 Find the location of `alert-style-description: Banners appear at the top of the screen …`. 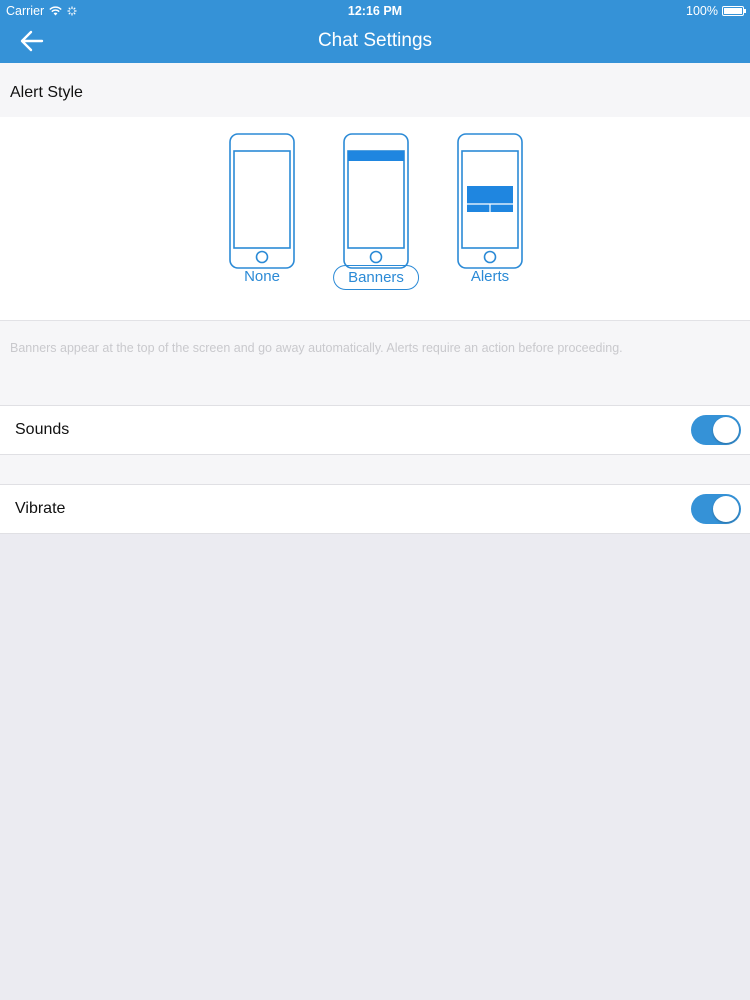

alert-style-description: Banners appear at the top of the screen … is located at coordinates (316, 348).